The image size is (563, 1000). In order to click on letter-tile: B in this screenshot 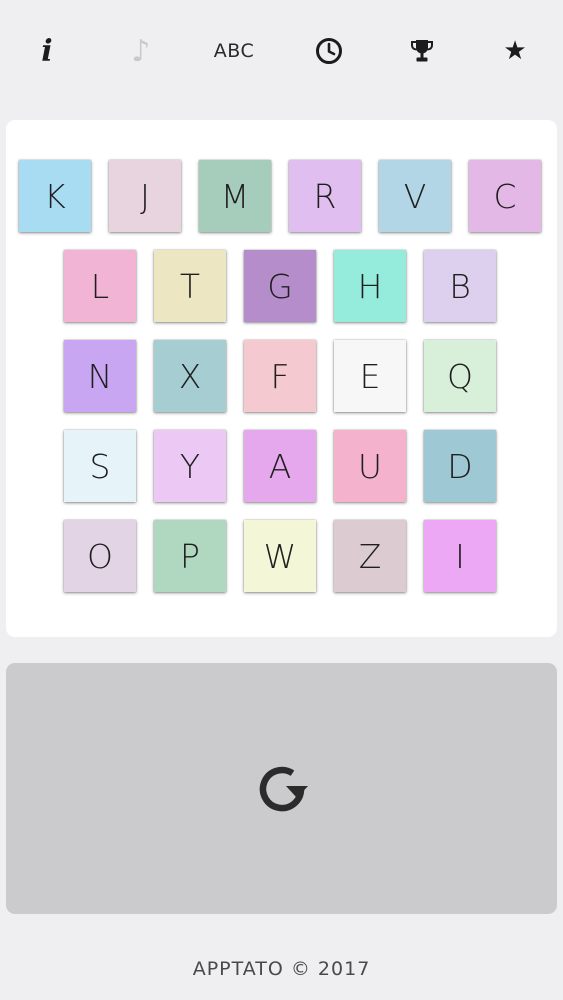, I will do `click(460, 286)`.